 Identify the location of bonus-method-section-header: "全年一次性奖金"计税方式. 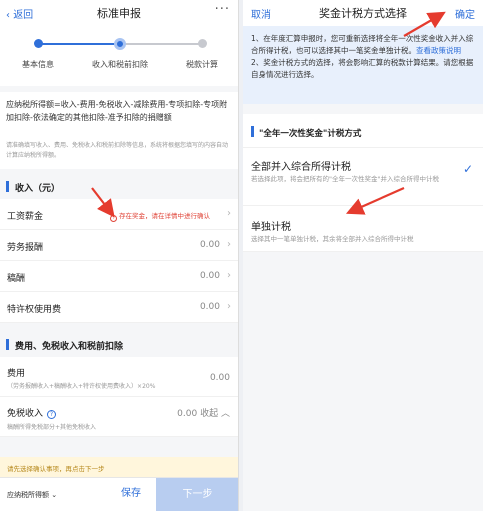
(363, 131).